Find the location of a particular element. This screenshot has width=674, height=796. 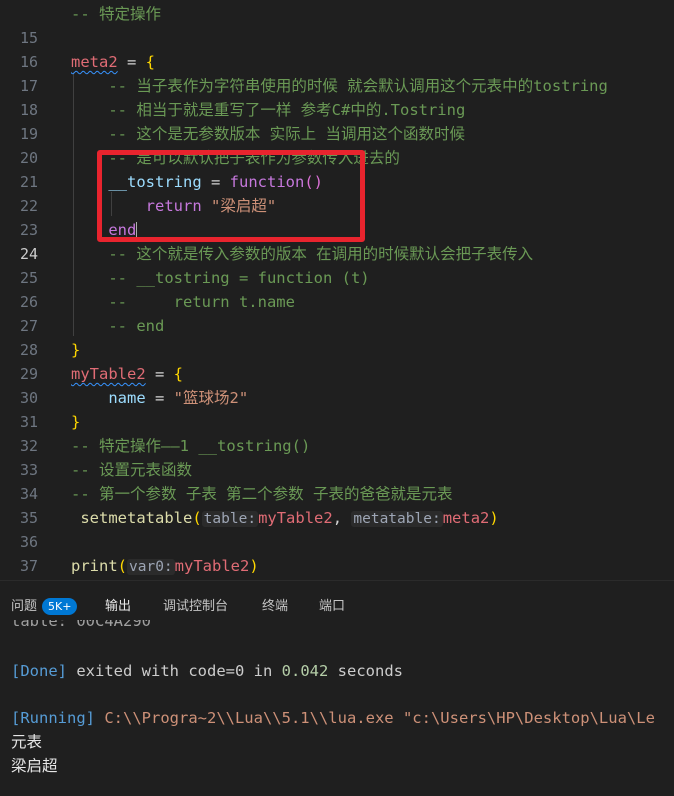

code-line-28: 28 -- end is located at coordinates (337, 336).